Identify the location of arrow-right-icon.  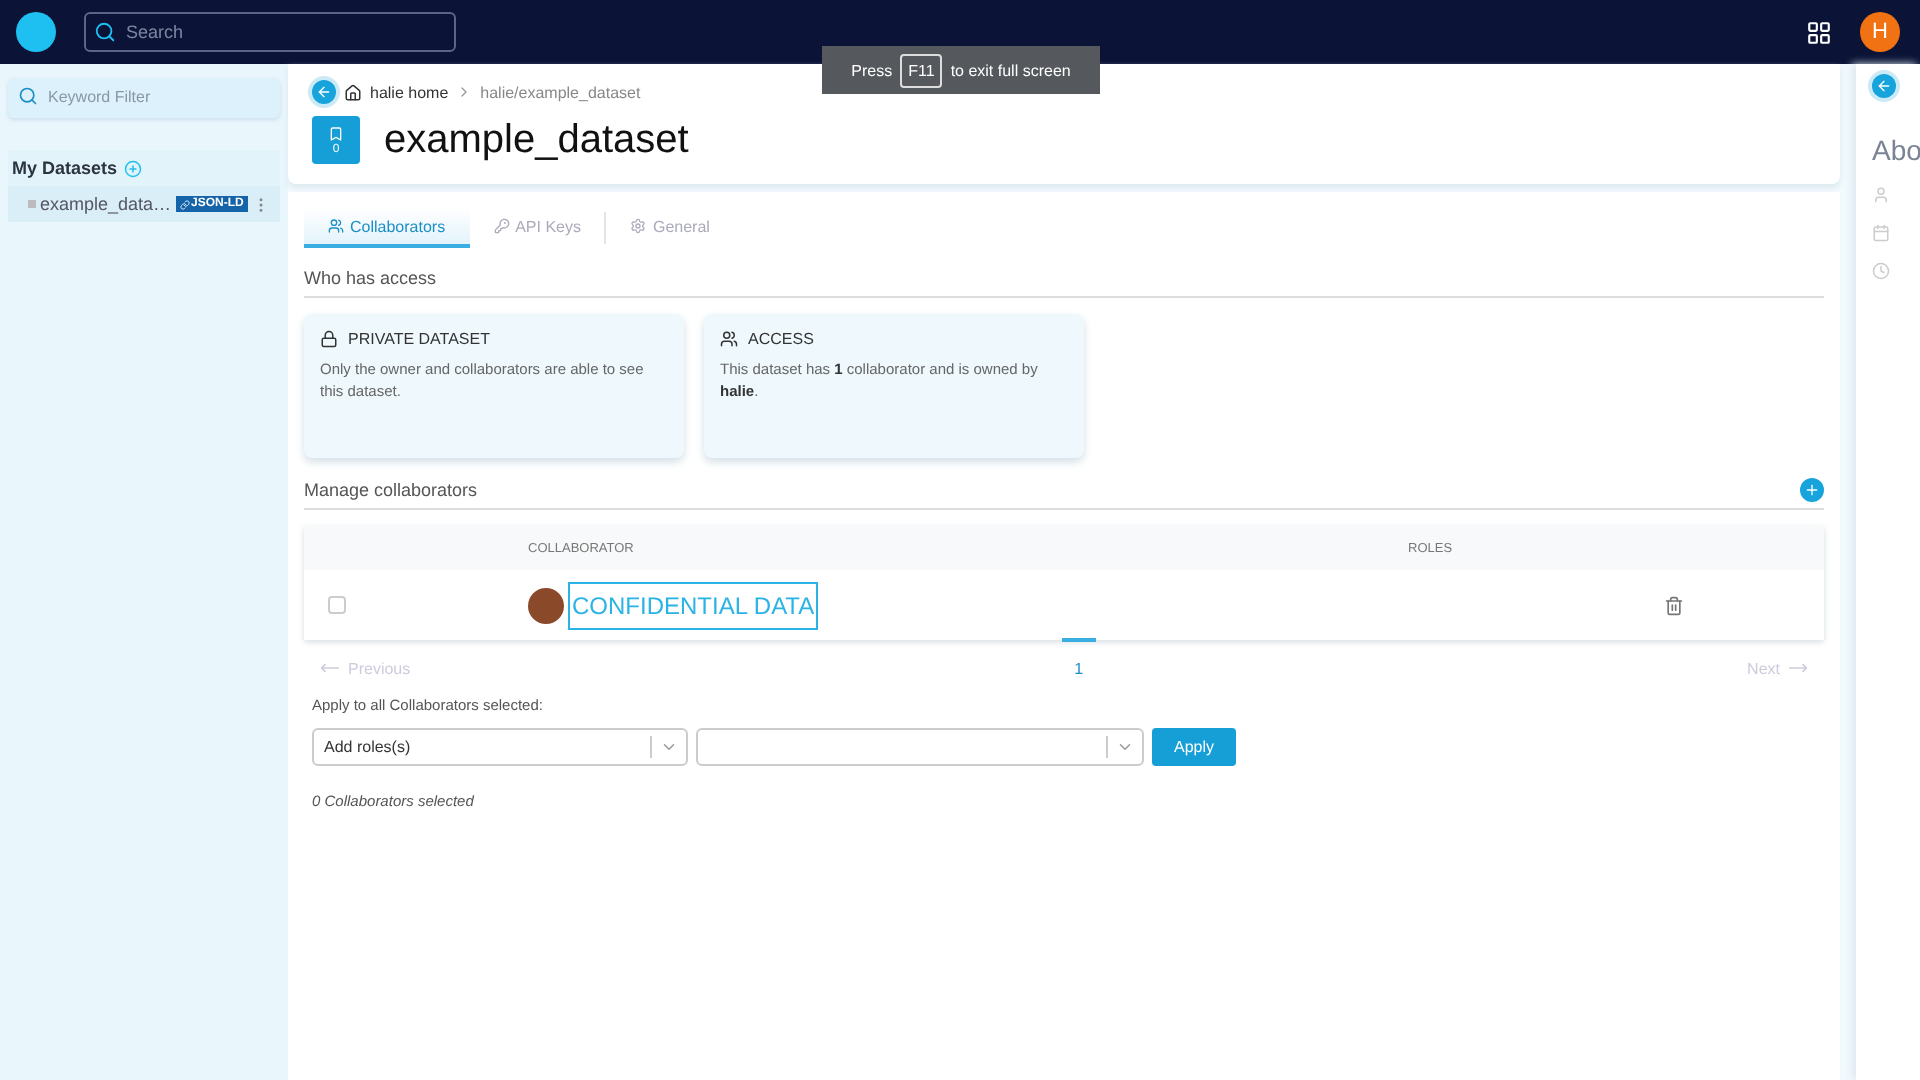
(1798, 668).